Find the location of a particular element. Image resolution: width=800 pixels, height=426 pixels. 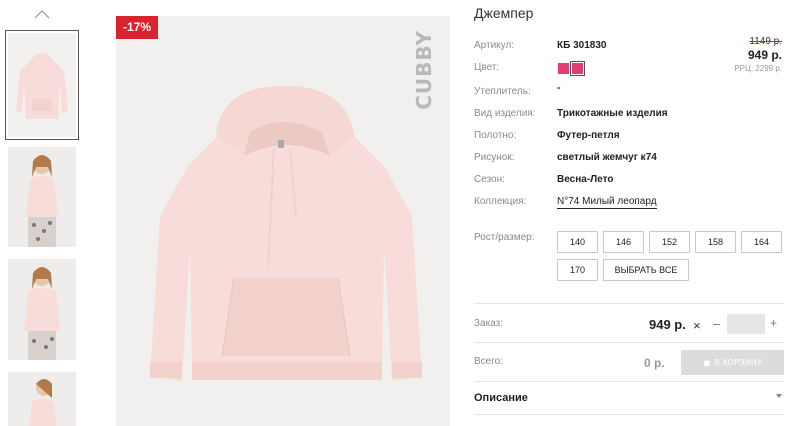

total-label: Всего: is located at coordinates (488, 361).